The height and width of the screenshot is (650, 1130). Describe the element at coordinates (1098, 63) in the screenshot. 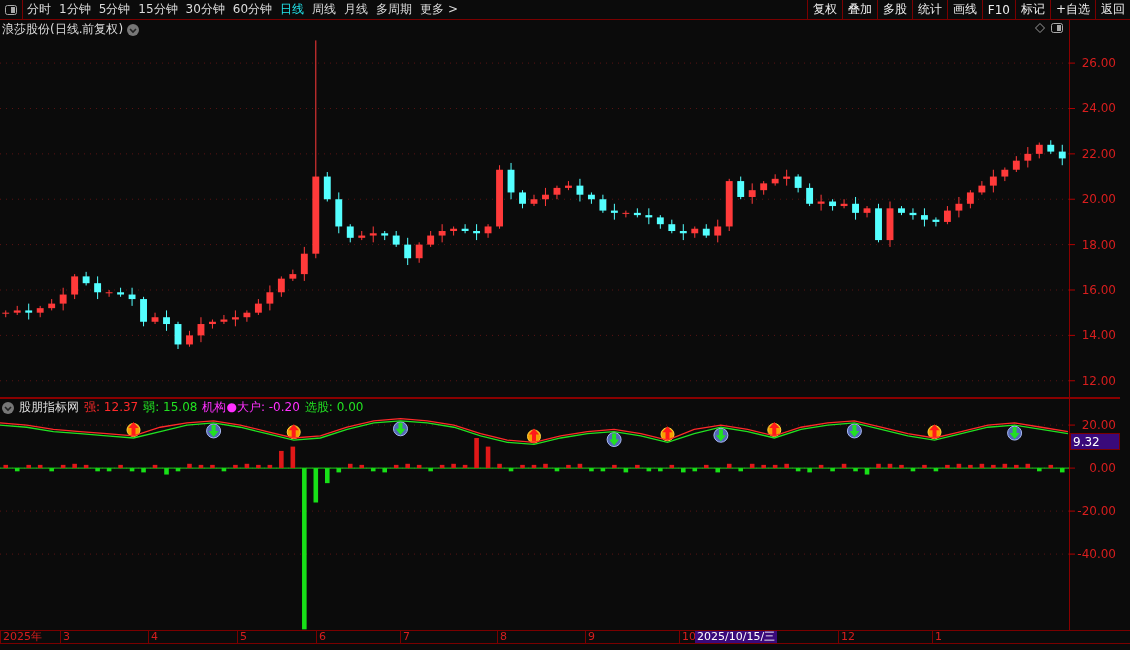

I see `axis-label: 26.00` at that location.